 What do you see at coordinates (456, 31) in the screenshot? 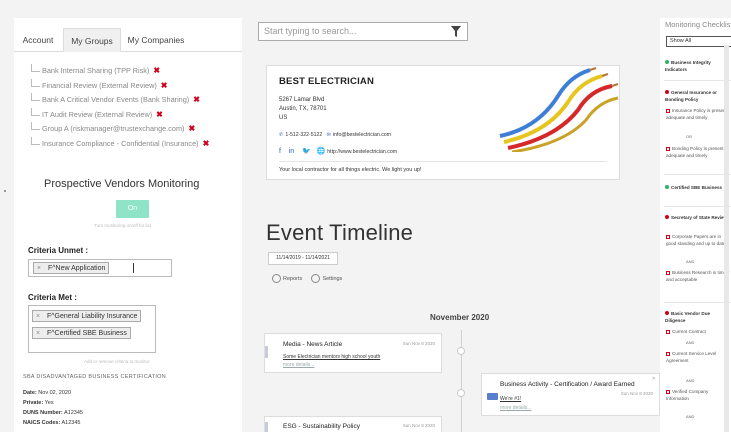
I see `filter-icon` at bounding box center [456, 31].